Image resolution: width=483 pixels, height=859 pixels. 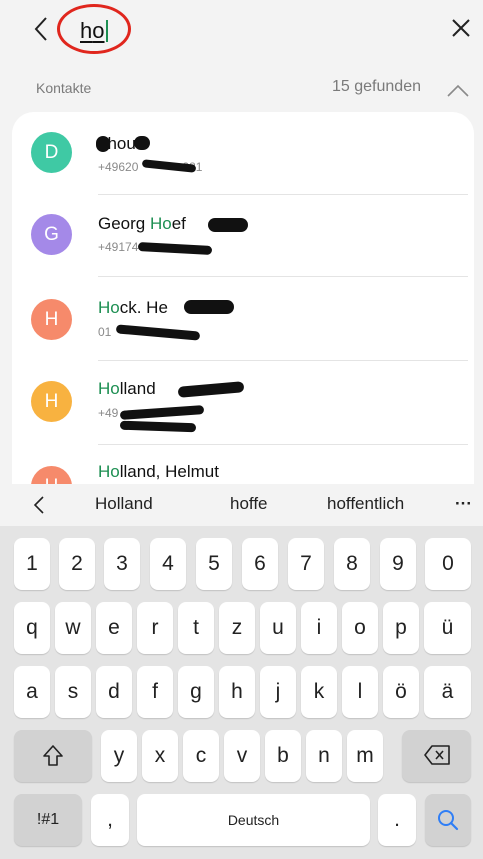 I want to click on contact-row: H Hock. He 01, so click(x=243, y=318).